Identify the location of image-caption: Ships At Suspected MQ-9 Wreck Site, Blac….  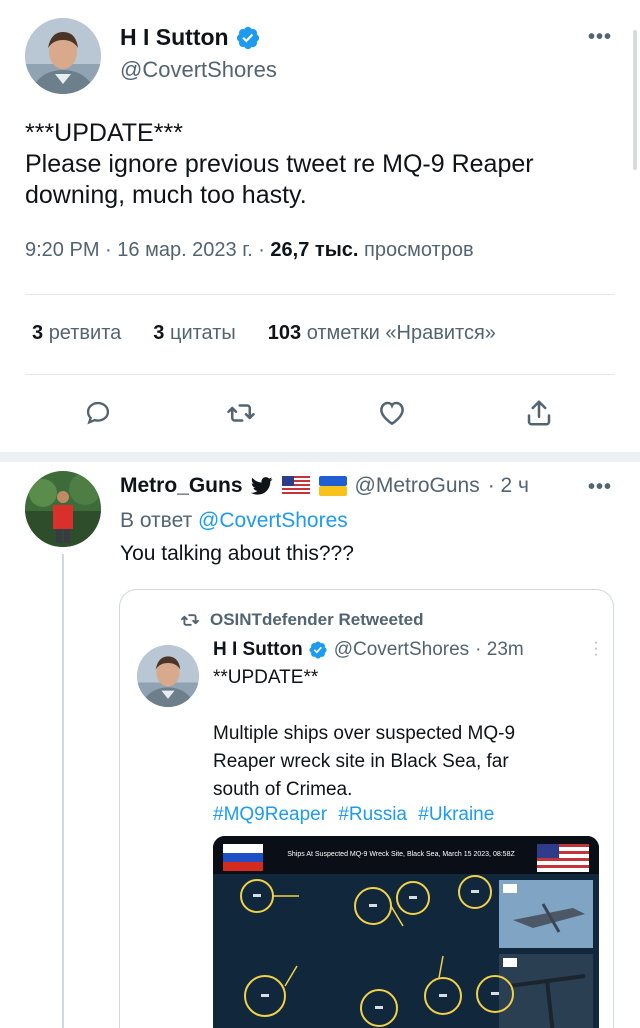
(401, 854).